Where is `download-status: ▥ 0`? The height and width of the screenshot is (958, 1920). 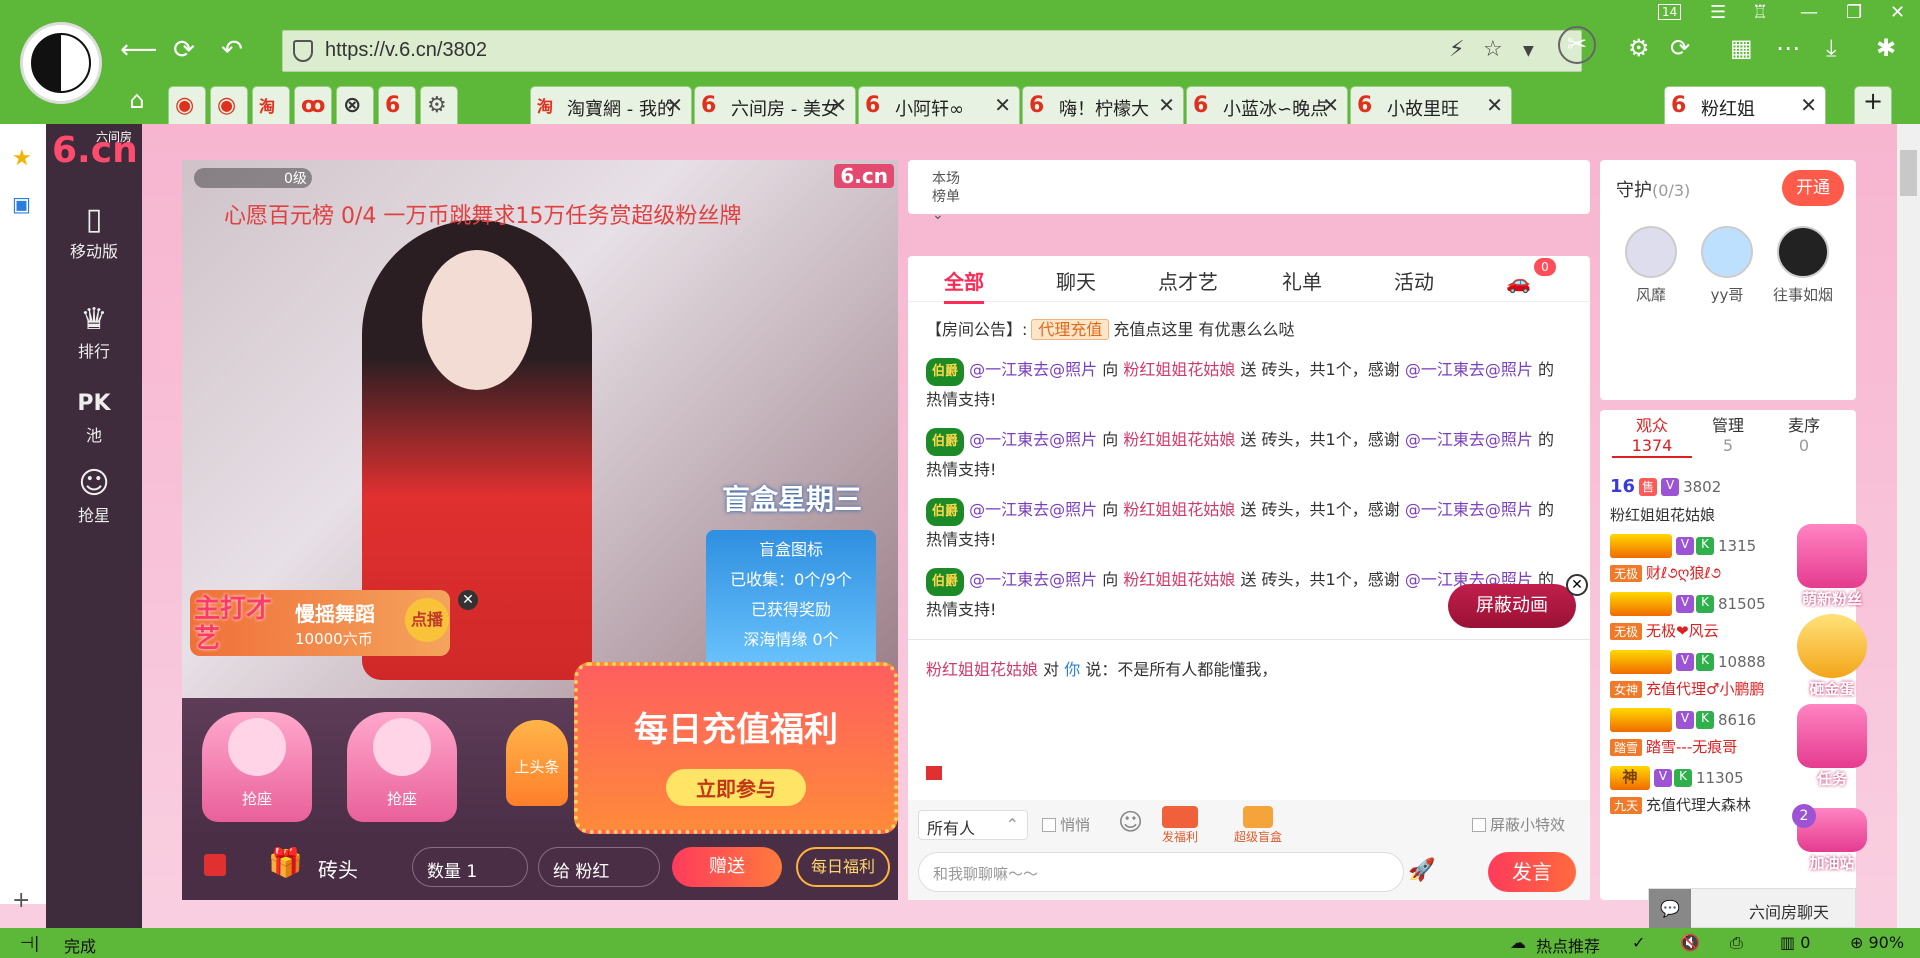 download-status: ▥ 0 is located at coordinates (1795, 942).